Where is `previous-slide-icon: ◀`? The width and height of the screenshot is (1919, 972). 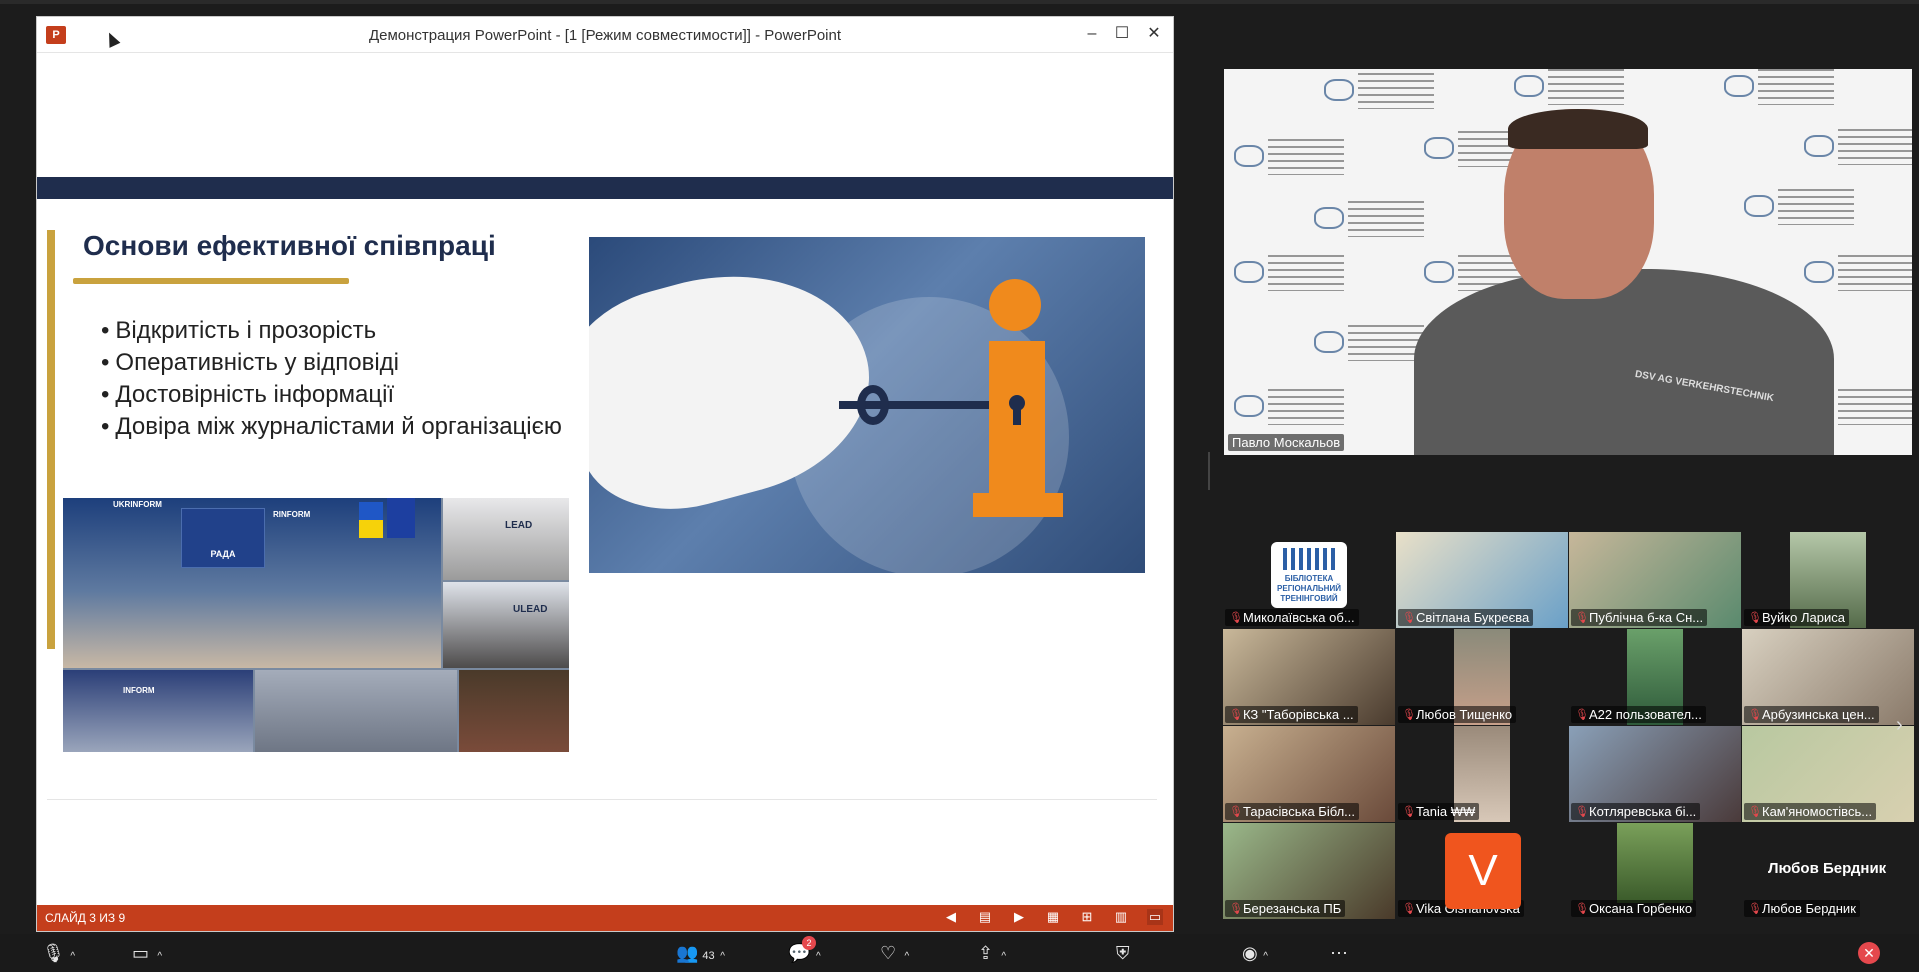 previous-slide-icon: ◀ is located at coordinates (951, 917).